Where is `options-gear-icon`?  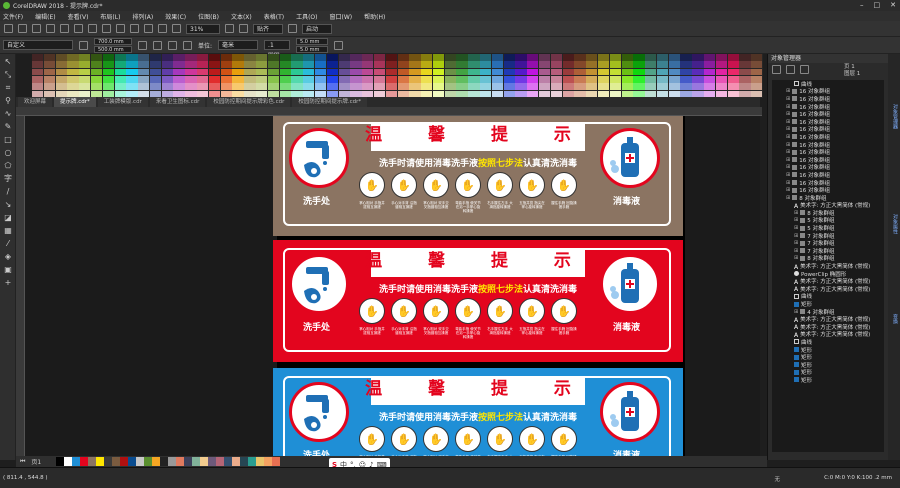 options-gear-icon is located at coordinates (292, 28).